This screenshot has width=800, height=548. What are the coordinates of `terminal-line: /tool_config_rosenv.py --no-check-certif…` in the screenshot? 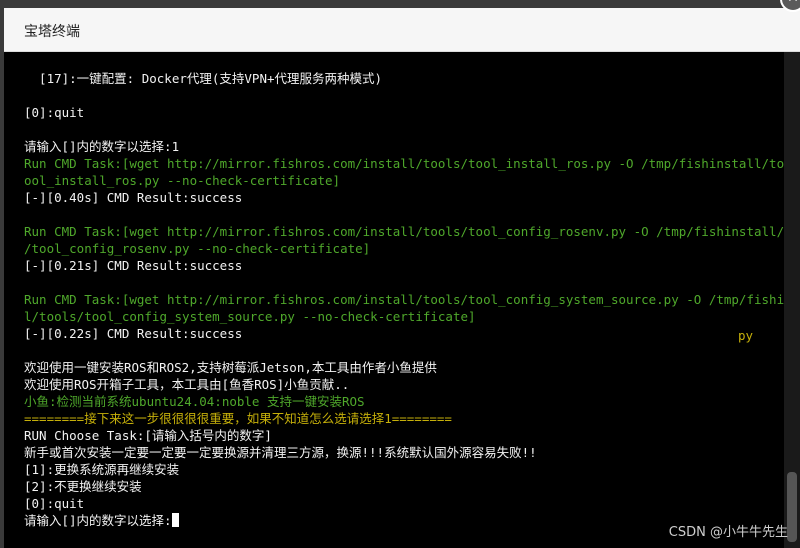 It's located at (404, 248).